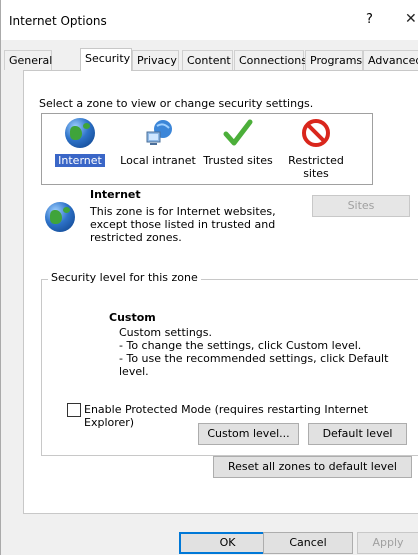 The image size is (418, 555). I want to click on ok-button: OK, so click(227, 543).